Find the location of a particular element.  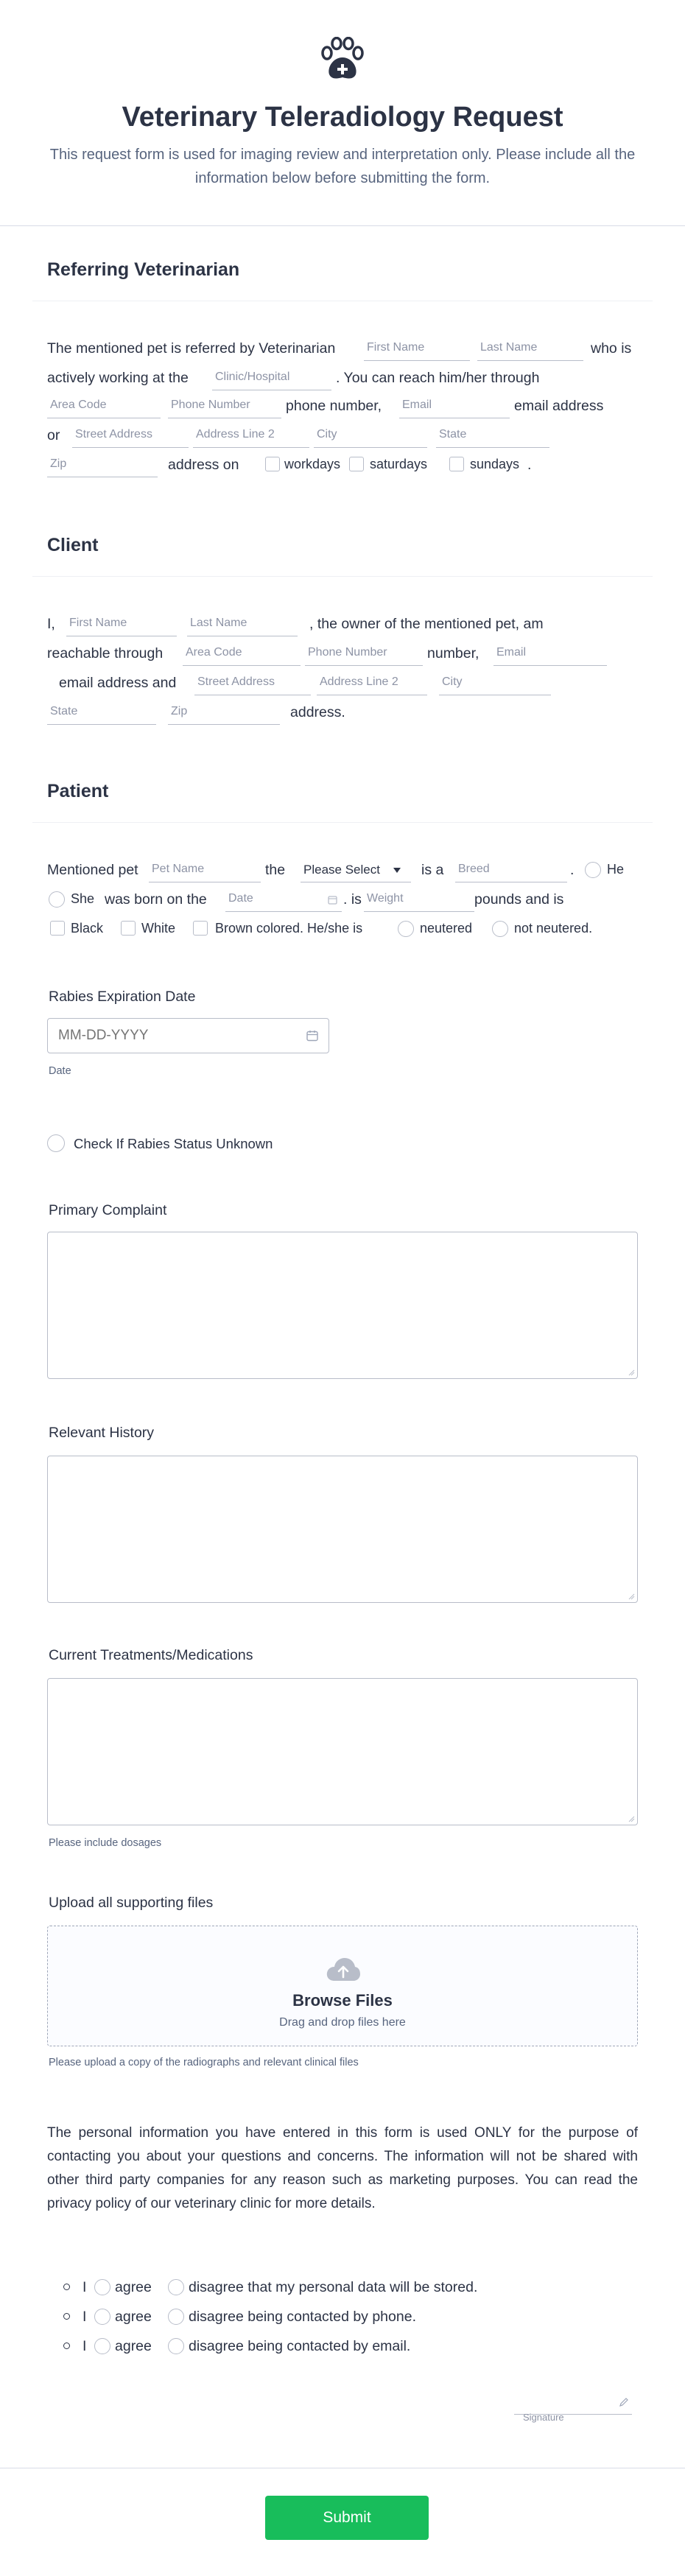

birth-date-field is located at coordinates (283, 900).